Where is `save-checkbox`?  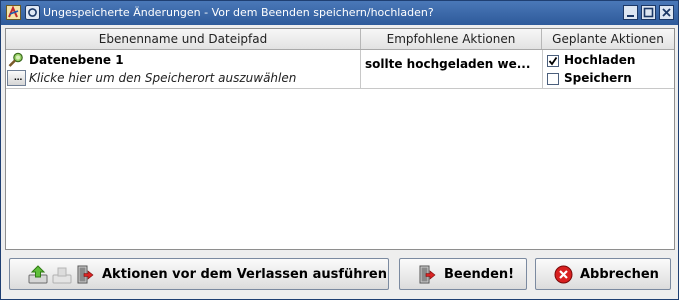
save-checkbox is located at coordinates (553, 79).